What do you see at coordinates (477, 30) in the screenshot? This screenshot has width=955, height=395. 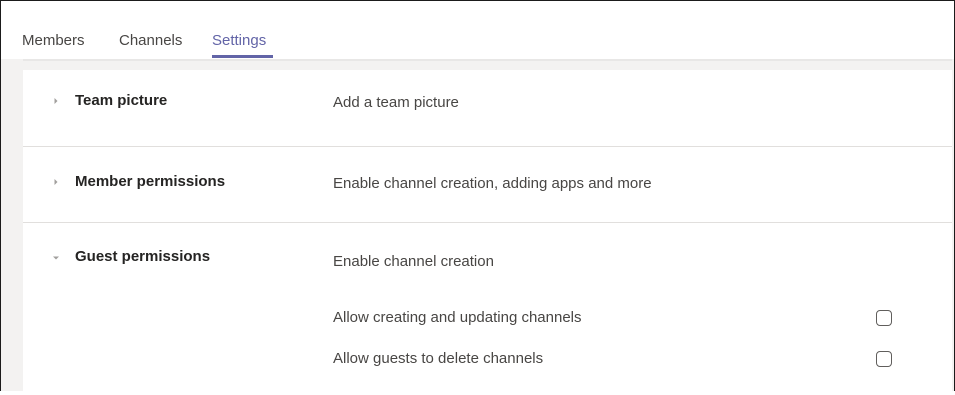 I see `tab-bar: Members Channels Settings` at bounding box center [477, 30].